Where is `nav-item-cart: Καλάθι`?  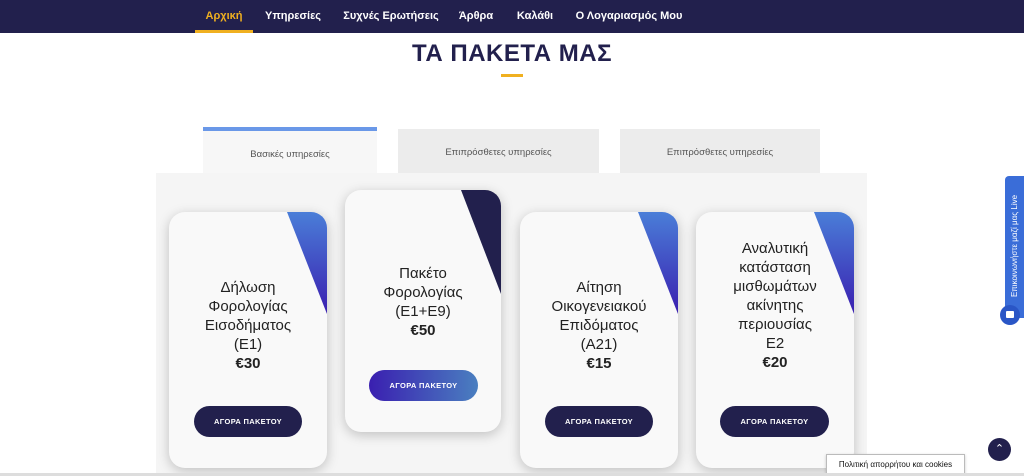 nav-item-cart: Καλάθι is located at coordinates (535, 16).